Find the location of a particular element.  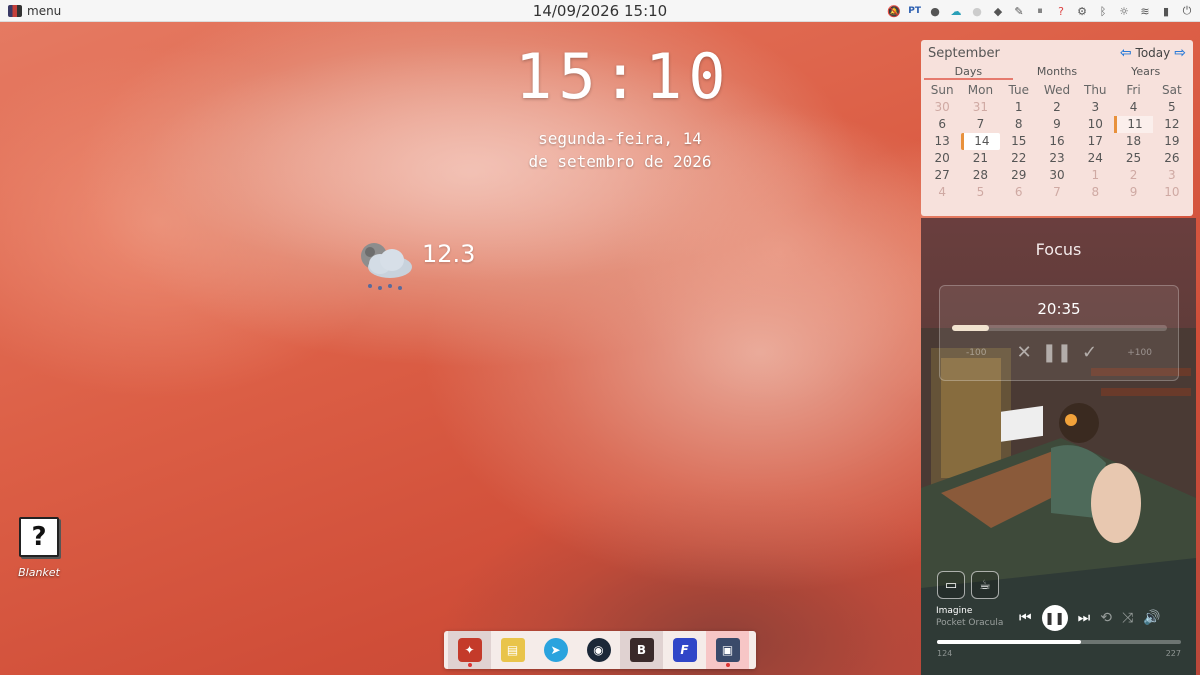

steam-icon: ◉ is located at coordinates (598, 650).